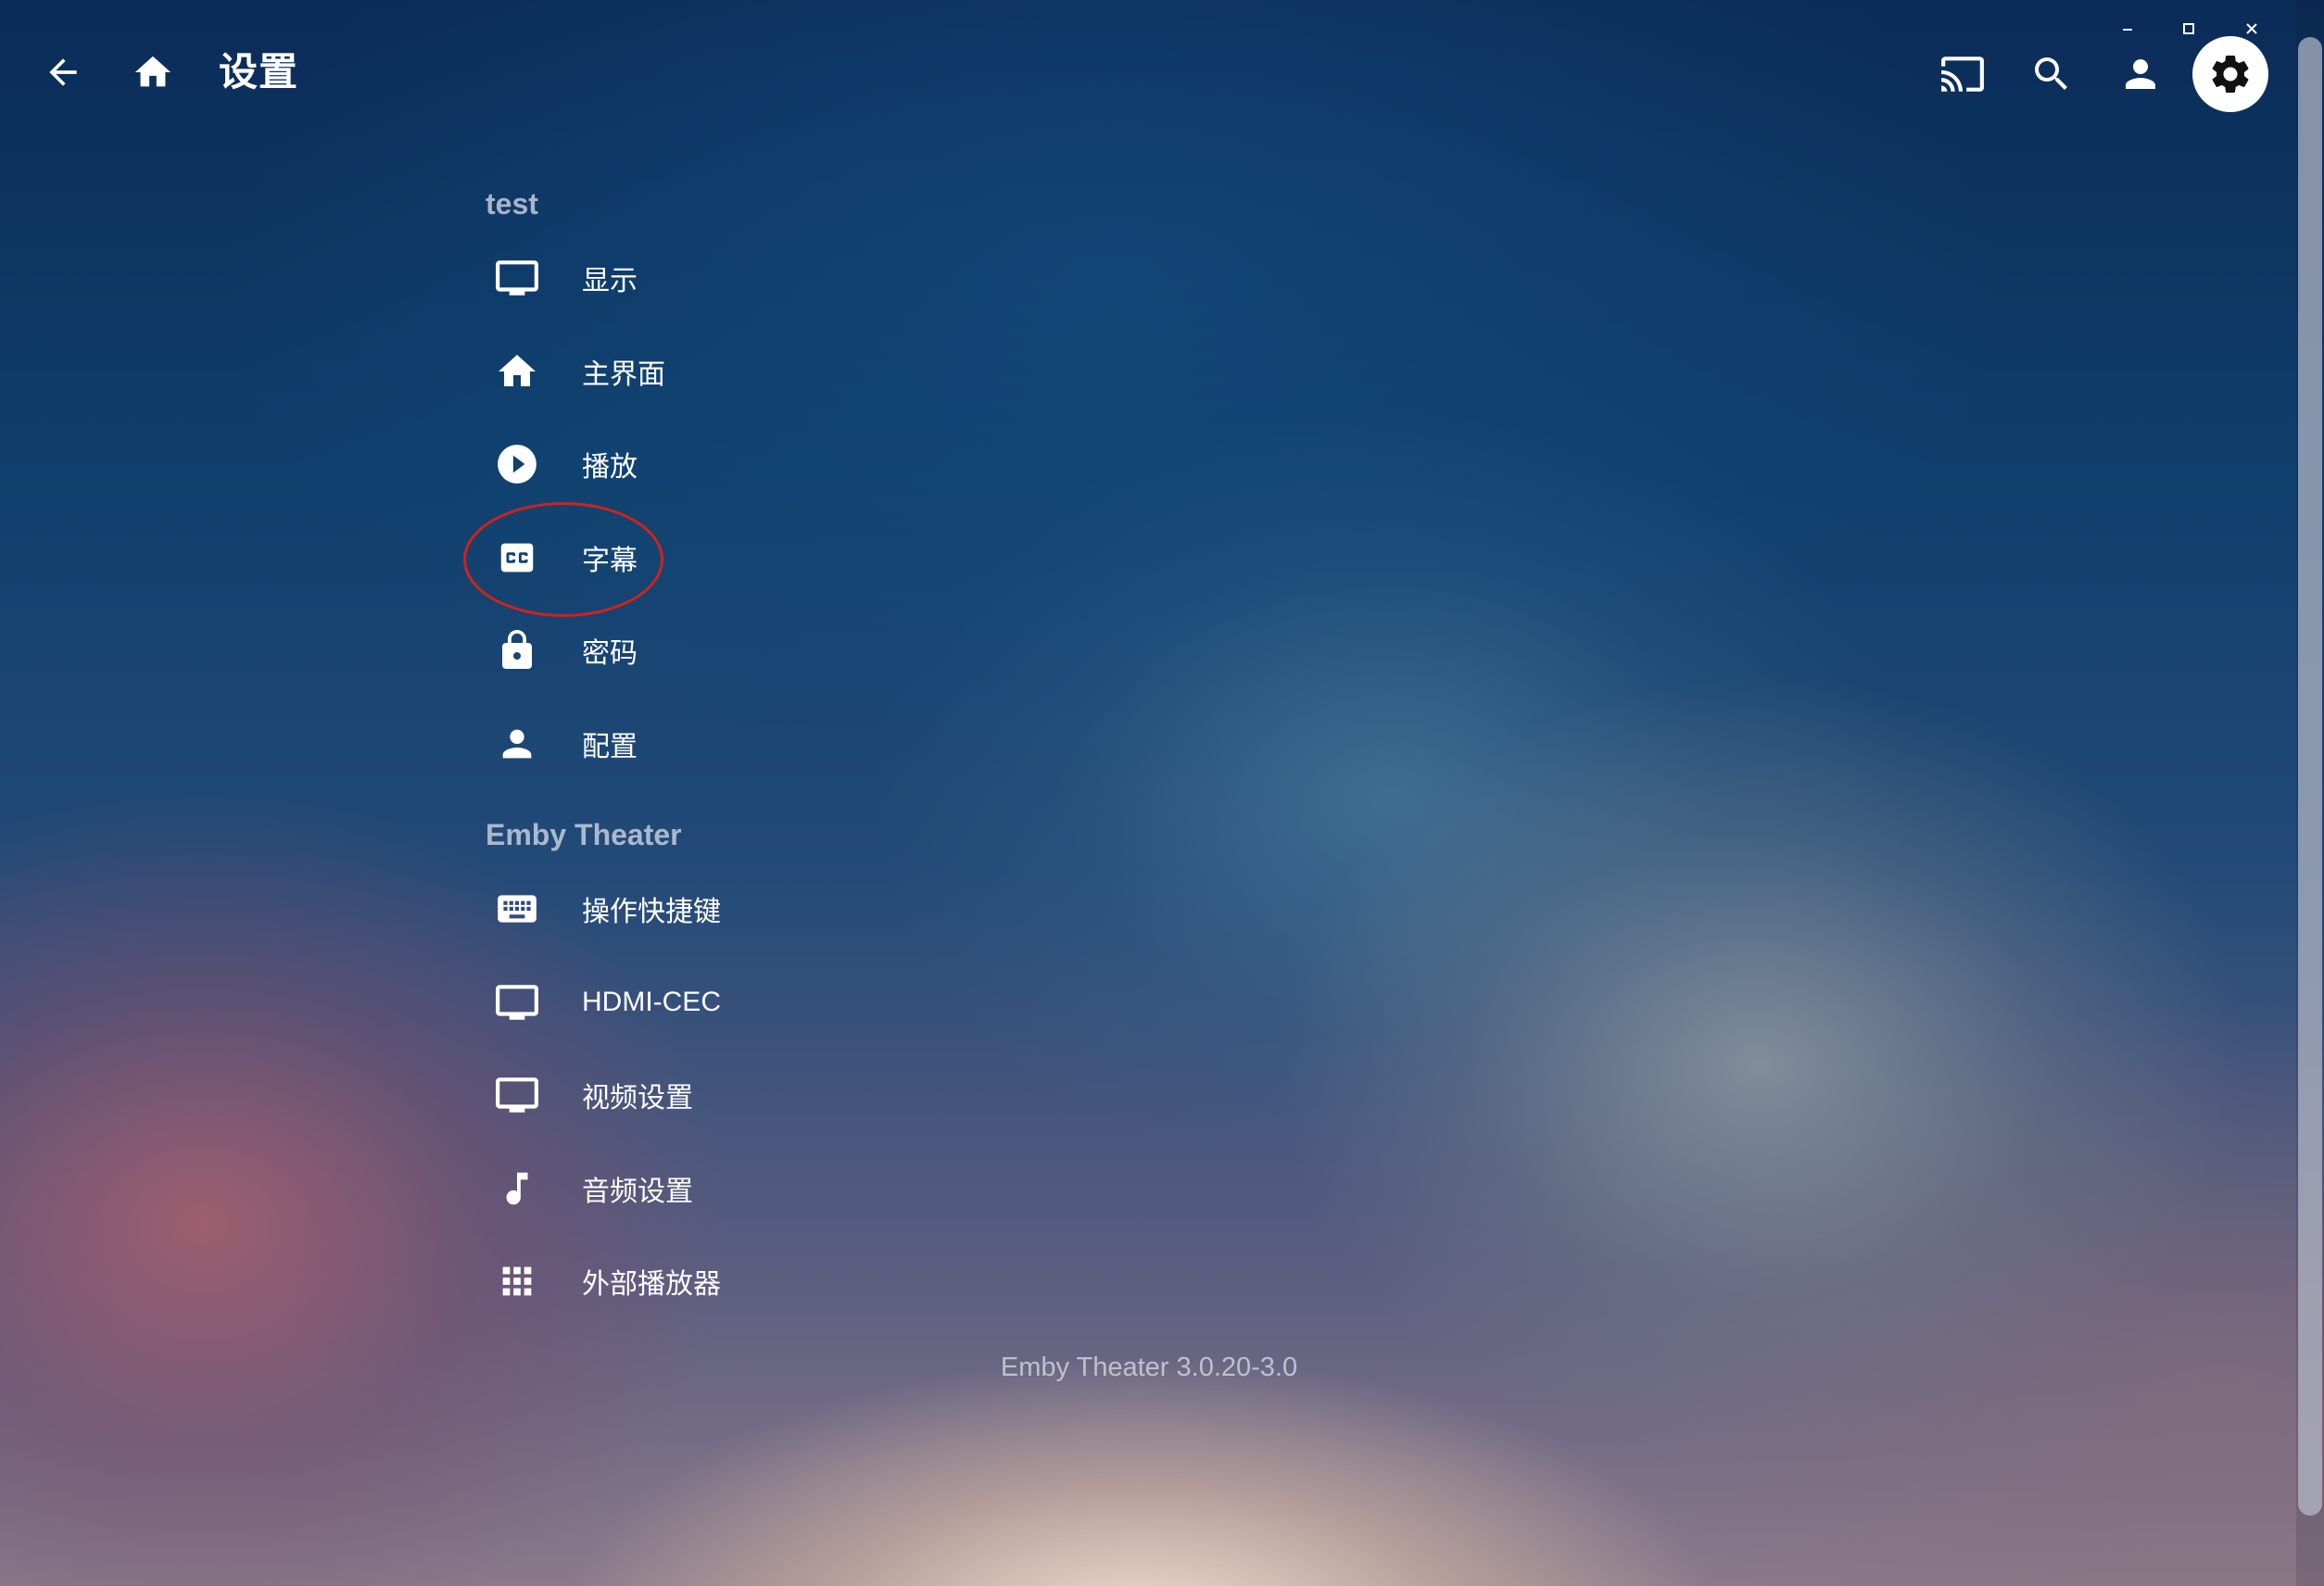 The width and height of the screenshot is (2324, 1586). I want to click on settings-item-label: 播放, so click(610, 468).